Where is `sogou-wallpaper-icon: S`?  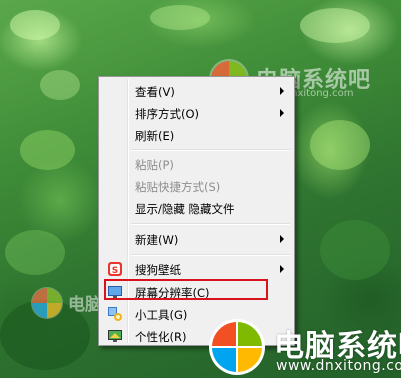 sogou-wallpaper-icon: S is located at coordinates (115, 269).